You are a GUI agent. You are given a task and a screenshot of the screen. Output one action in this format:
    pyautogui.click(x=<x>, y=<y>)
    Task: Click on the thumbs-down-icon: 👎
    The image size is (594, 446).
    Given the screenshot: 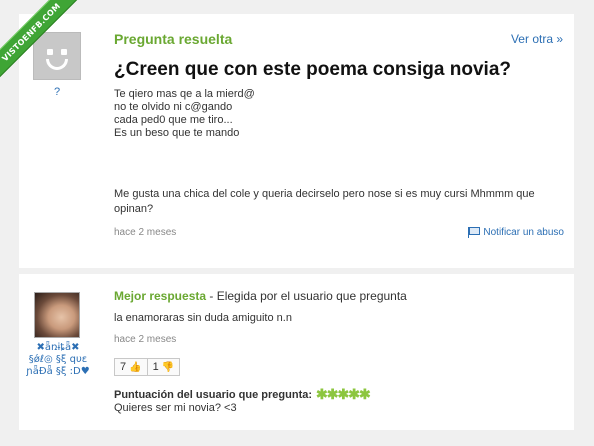 What is the action you would take?
    pyautogui.click(x=168, y=367)
    